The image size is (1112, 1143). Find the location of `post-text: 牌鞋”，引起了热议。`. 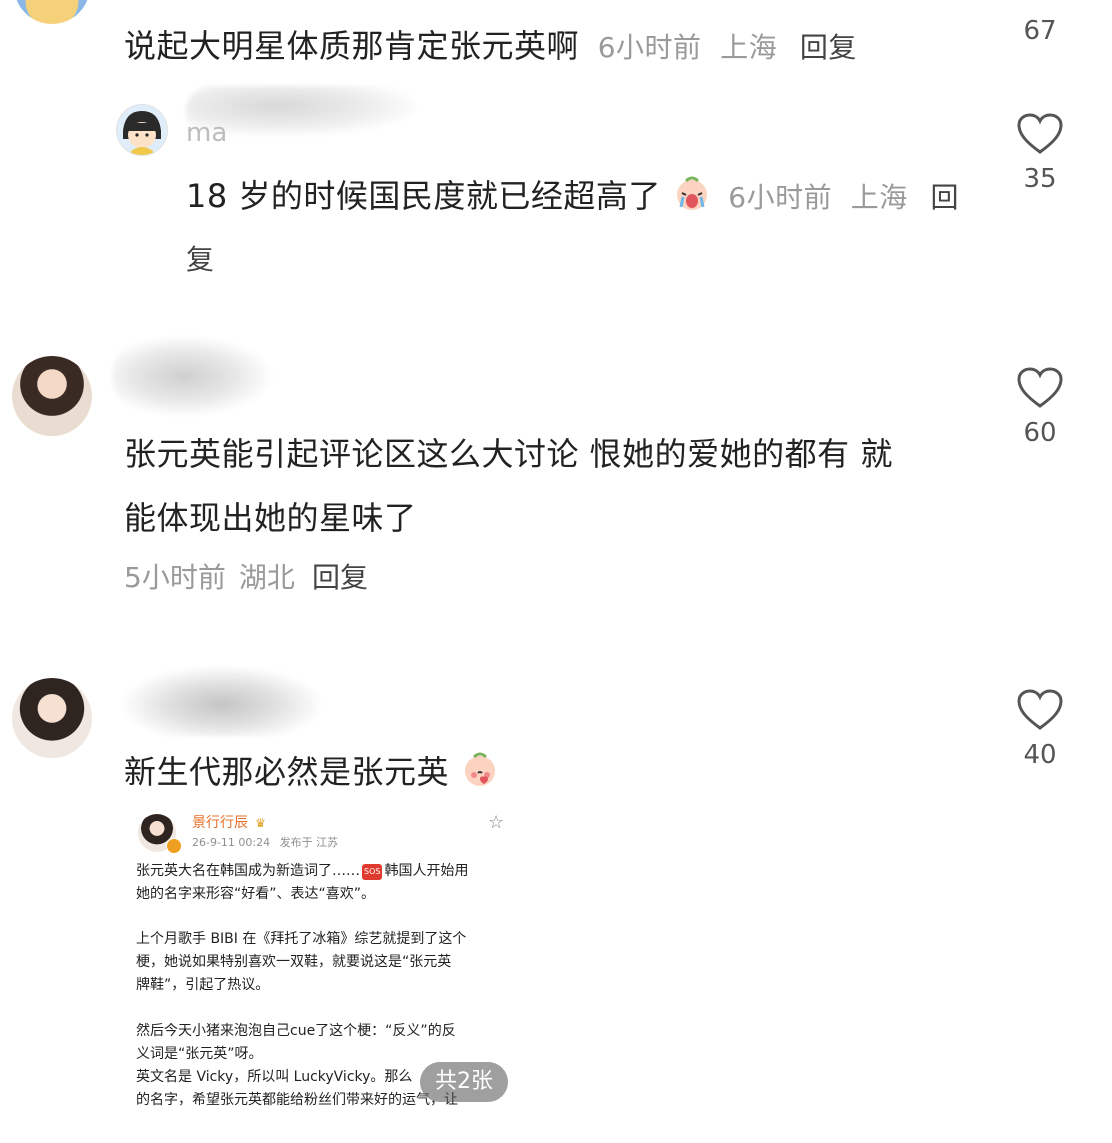

post-text: 牌鞋”，引起了热议。 is located at coordinates (203, 985).